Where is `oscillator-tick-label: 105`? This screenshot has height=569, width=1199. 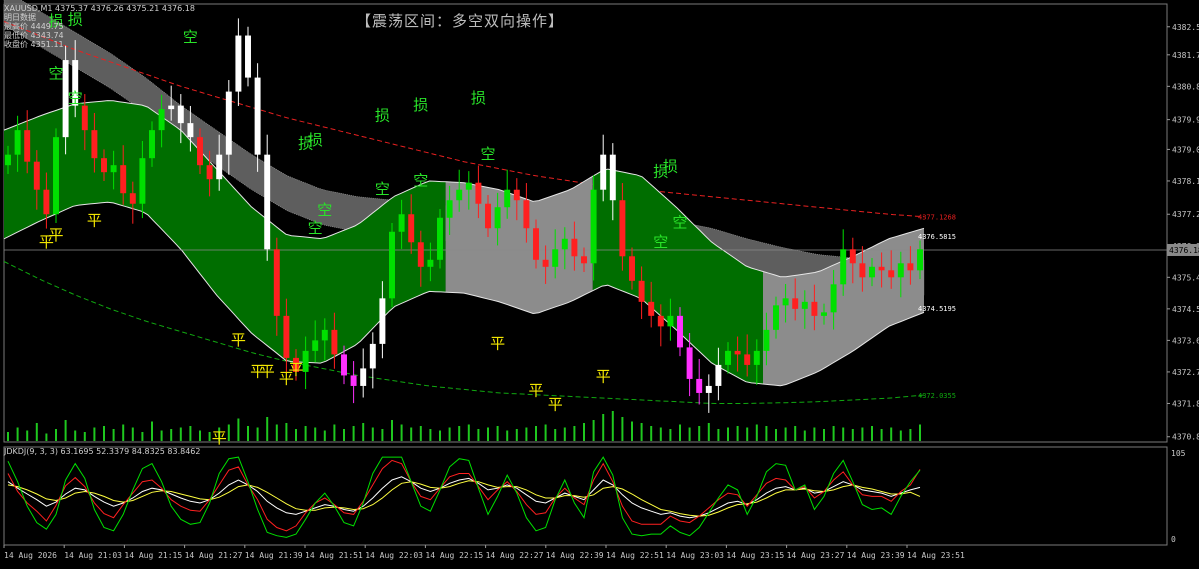 oscillator-tick-label: 105 is located at coordinates (1178, 453).